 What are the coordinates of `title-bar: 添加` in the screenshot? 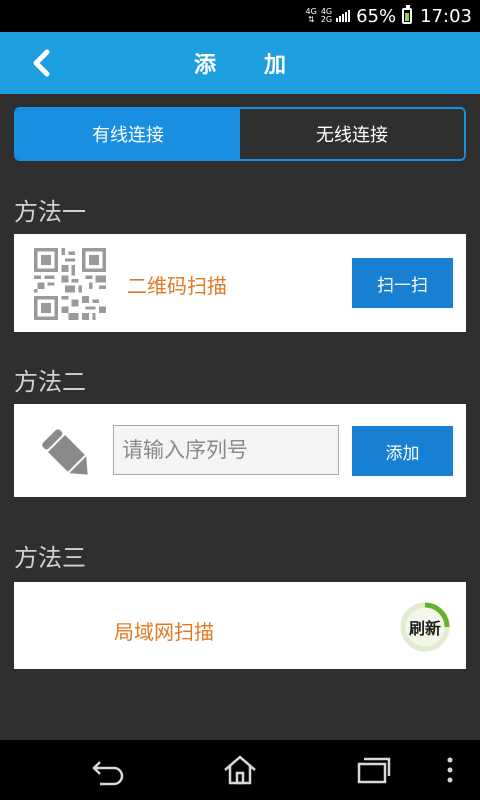 It's located at (240, 63).